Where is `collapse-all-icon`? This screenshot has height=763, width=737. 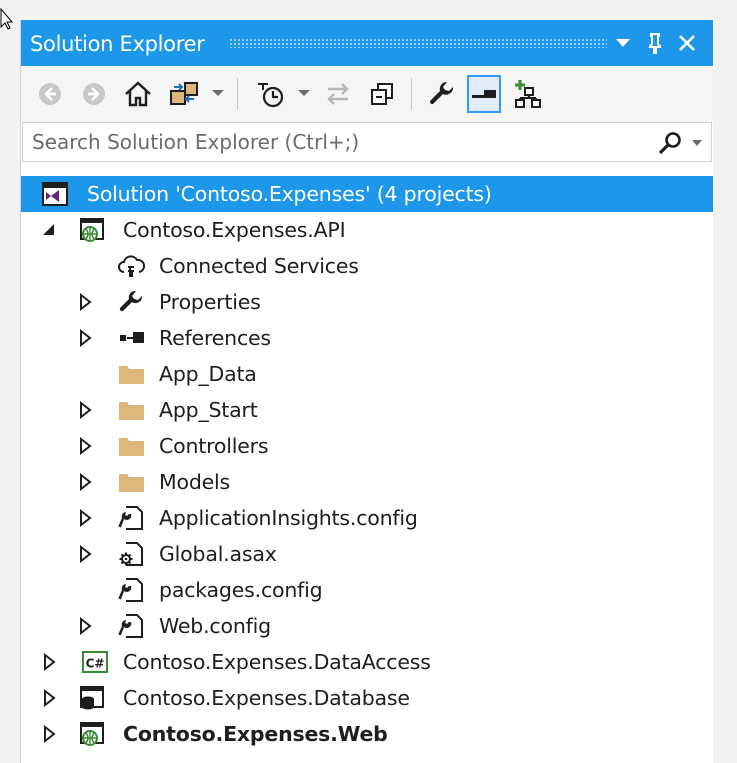
collapse-all-icon is located at coordinates (382, 94).